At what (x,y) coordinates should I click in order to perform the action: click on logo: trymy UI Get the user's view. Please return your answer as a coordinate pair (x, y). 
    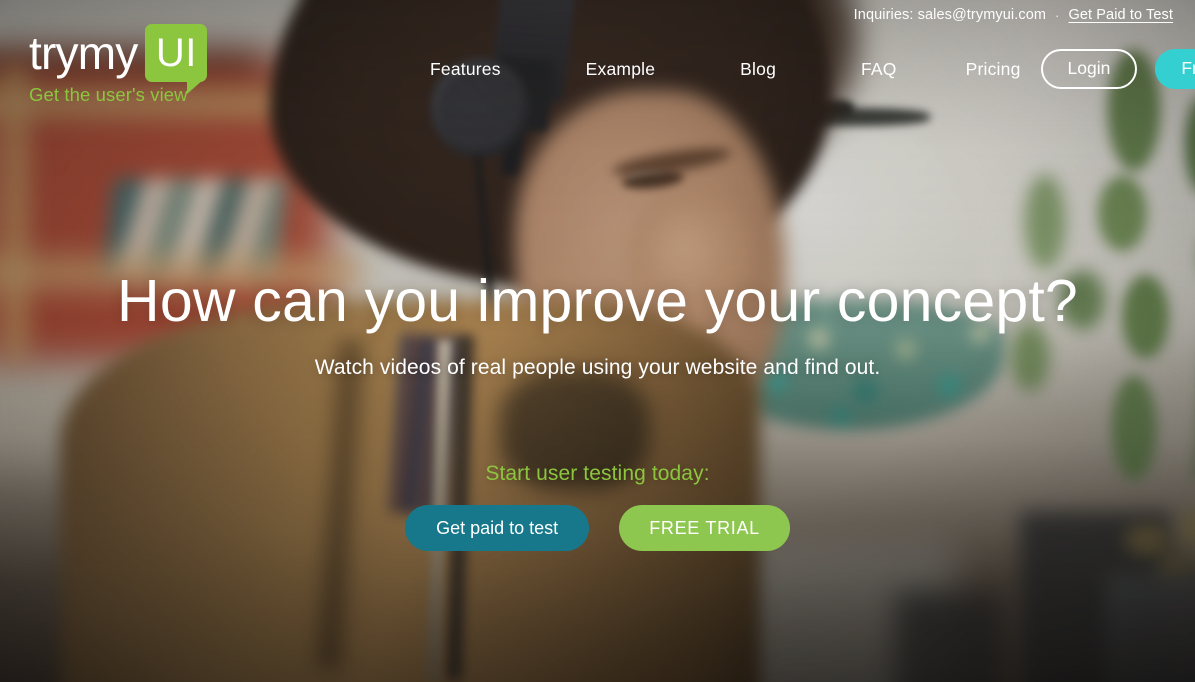
    Looking at the image, I should click on (118, 65).